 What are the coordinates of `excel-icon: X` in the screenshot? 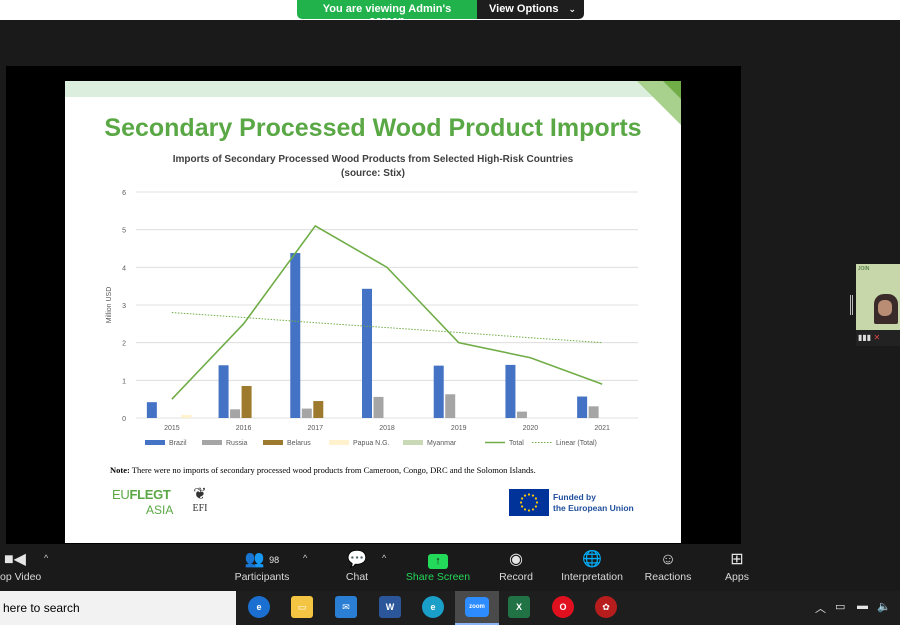 It's located at (519, 607).